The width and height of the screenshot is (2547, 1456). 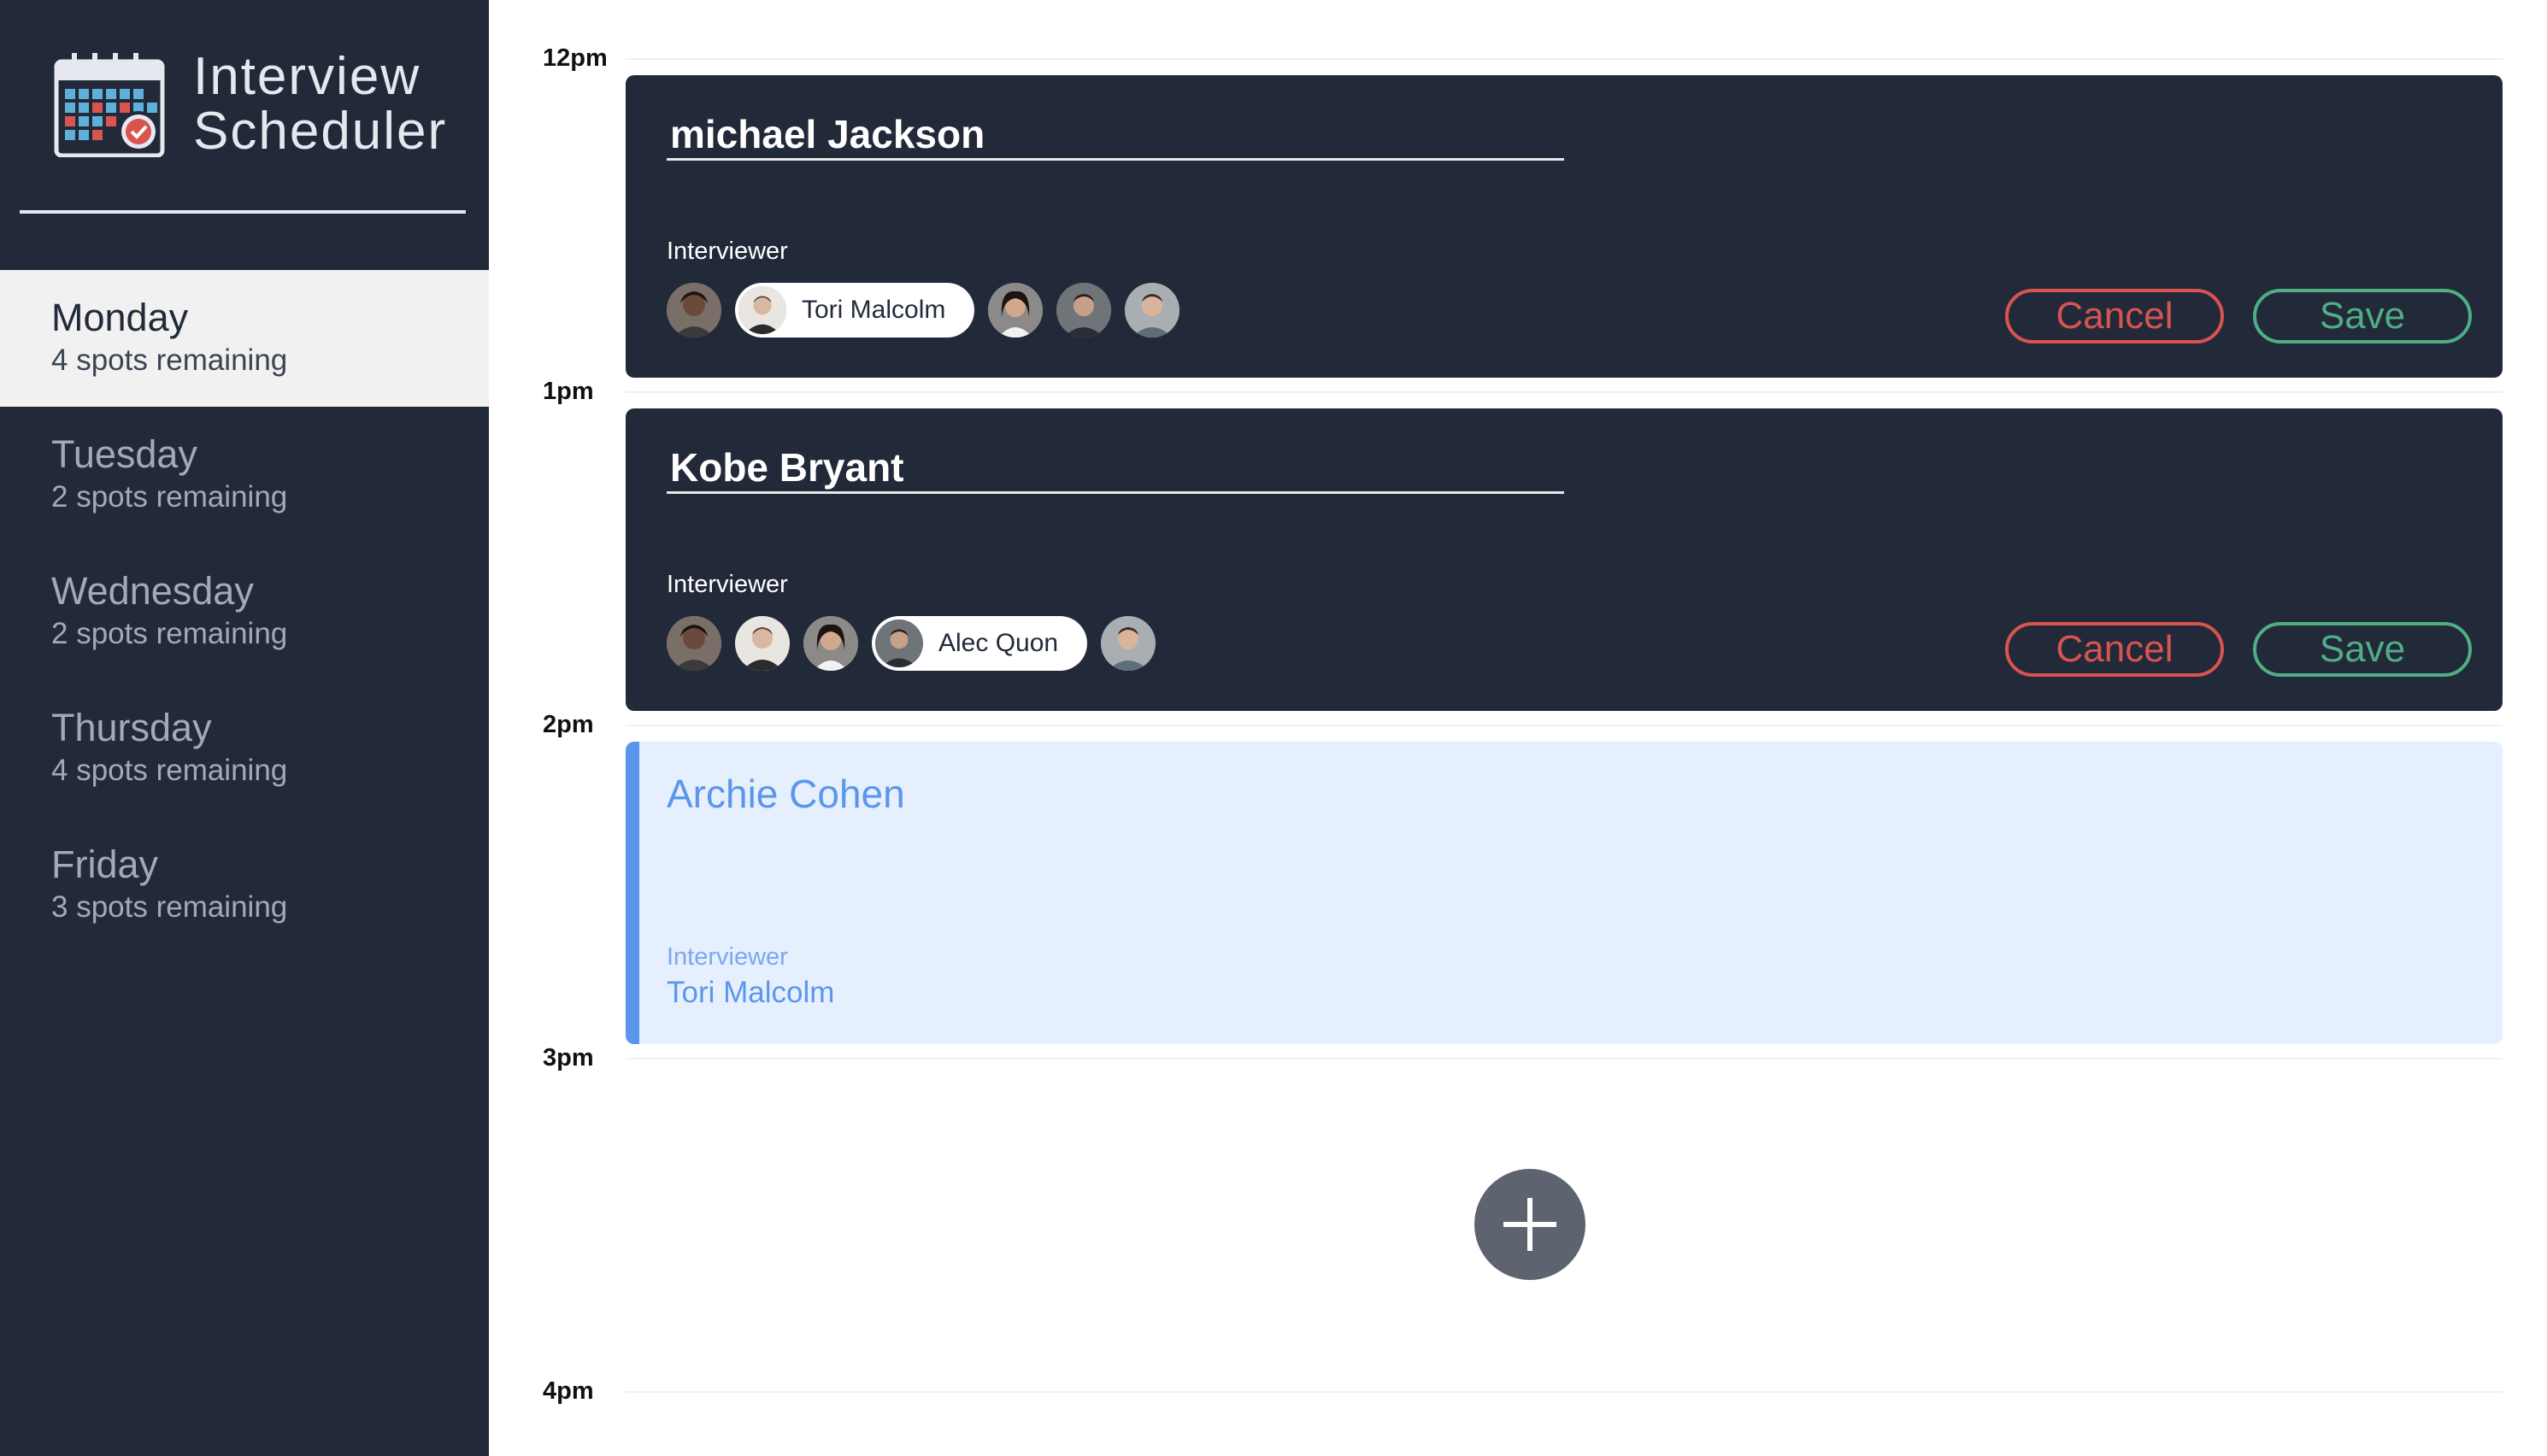 I want to click on interviewer-list: Alec Quon, so click(x=918, y=643).